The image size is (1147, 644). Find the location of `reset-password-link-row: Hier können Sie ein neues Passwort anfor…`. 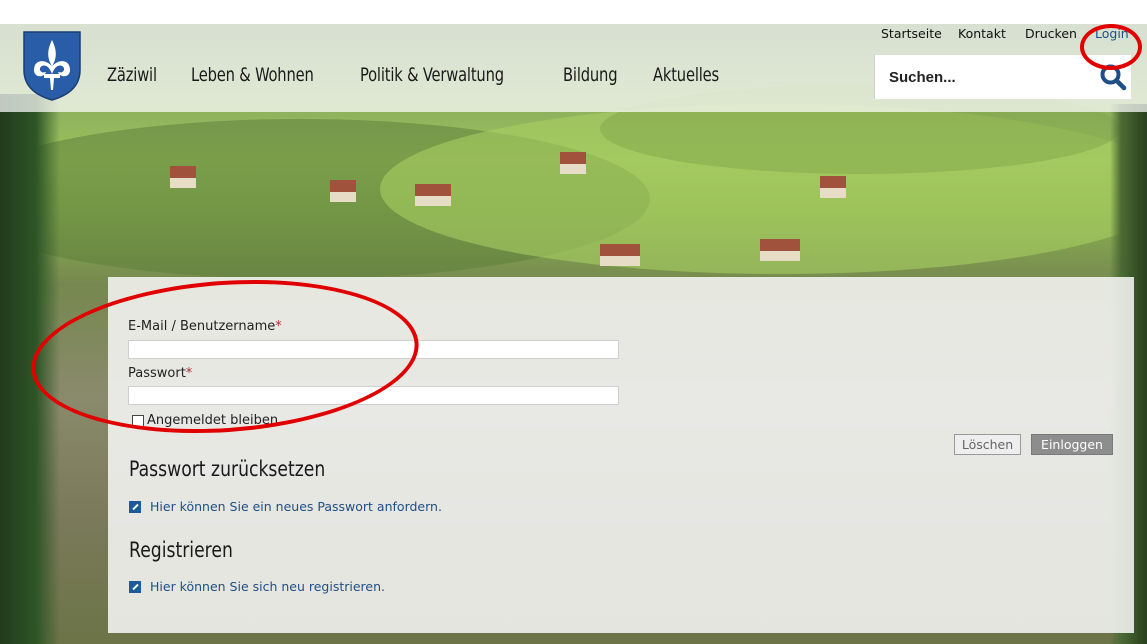

reset-password-link-row: Hier können Sie ein neues Passwort anfor… is located at coordinates (285, 506).